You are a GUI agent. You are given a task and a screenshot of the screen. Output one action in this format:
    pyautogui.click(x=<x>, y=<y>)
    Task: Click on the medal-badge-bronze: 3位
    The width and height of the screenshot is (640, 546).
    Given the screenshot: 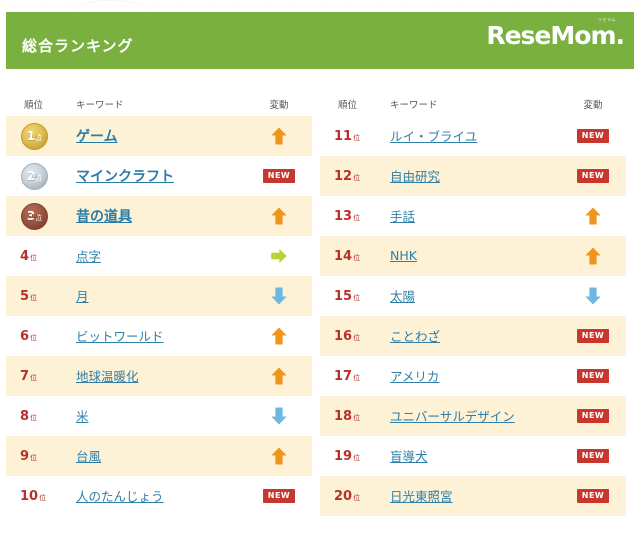 What is the action you would take?
    pyautogui.click(x=34, y=216)
    